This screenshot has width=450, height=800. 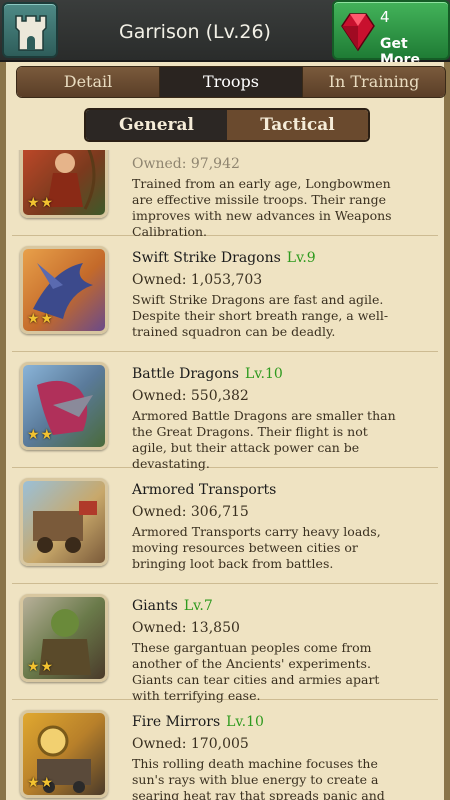 I want to click on giants-portrait: ★★, so click(x=64, y=638).